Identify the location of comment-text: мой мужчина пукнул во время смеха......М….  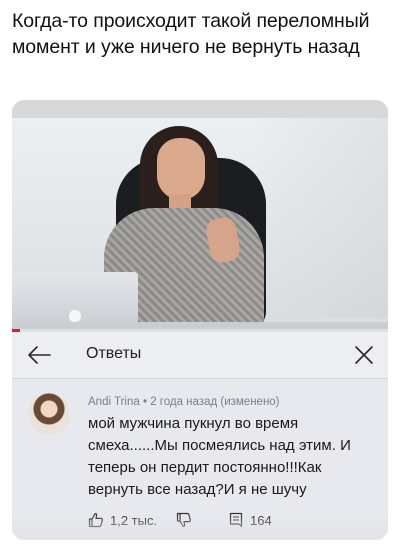
(219, 456).